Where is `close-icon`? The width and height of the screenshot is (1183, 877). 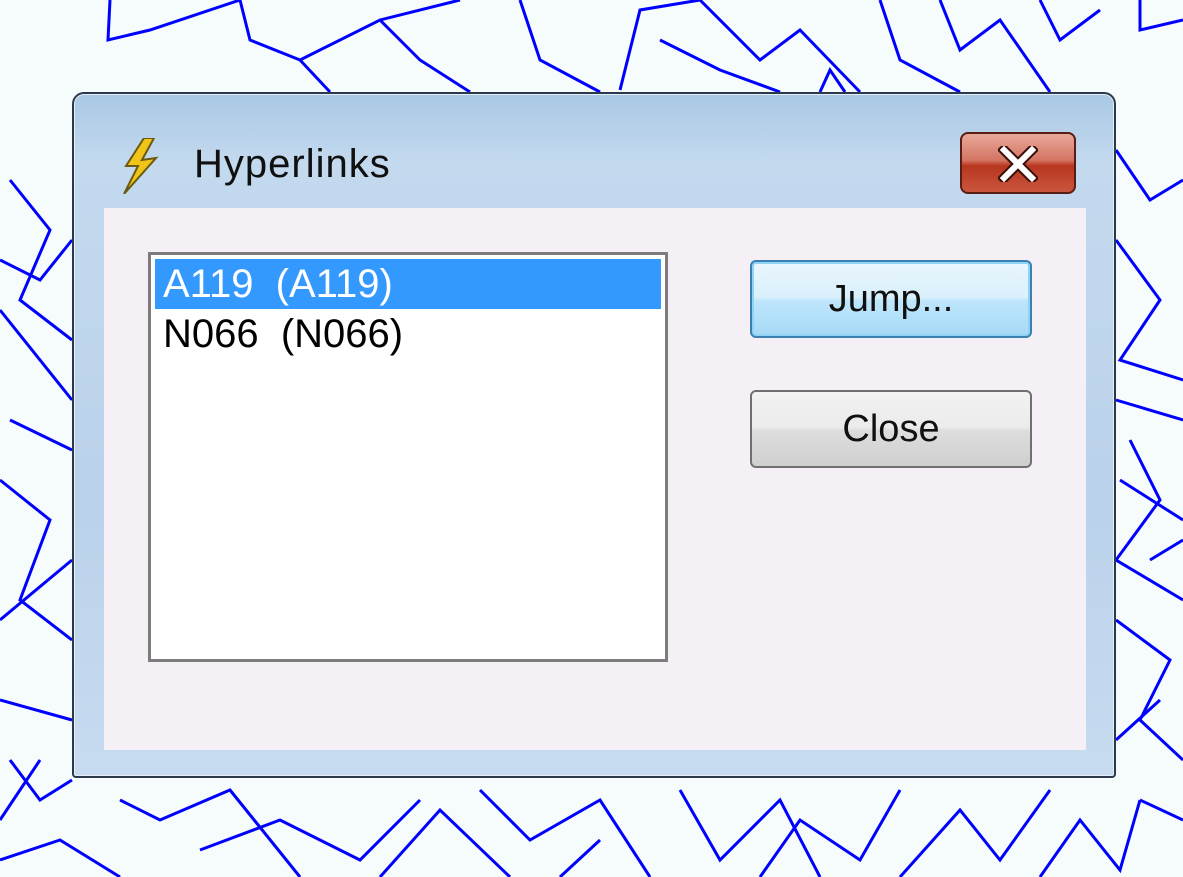 close-icon is located at coordinates (1018, 164).